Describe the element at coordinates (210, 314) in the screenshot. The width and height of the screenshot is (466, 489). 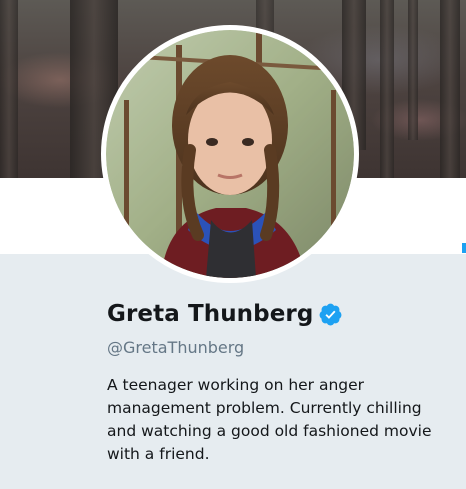
I see `profile-display-name: Greta Thunberg` at that location.